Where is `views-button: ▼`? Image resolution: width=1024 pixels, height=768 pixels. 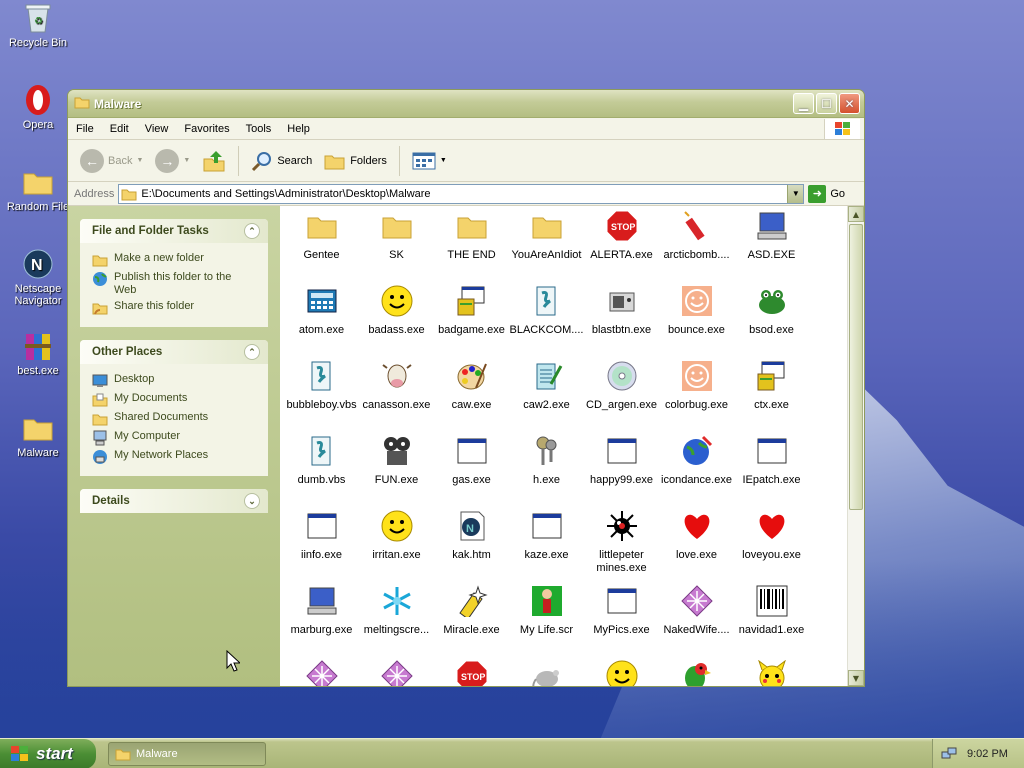 views-button: ▼ is located at coordinates (429, 161).